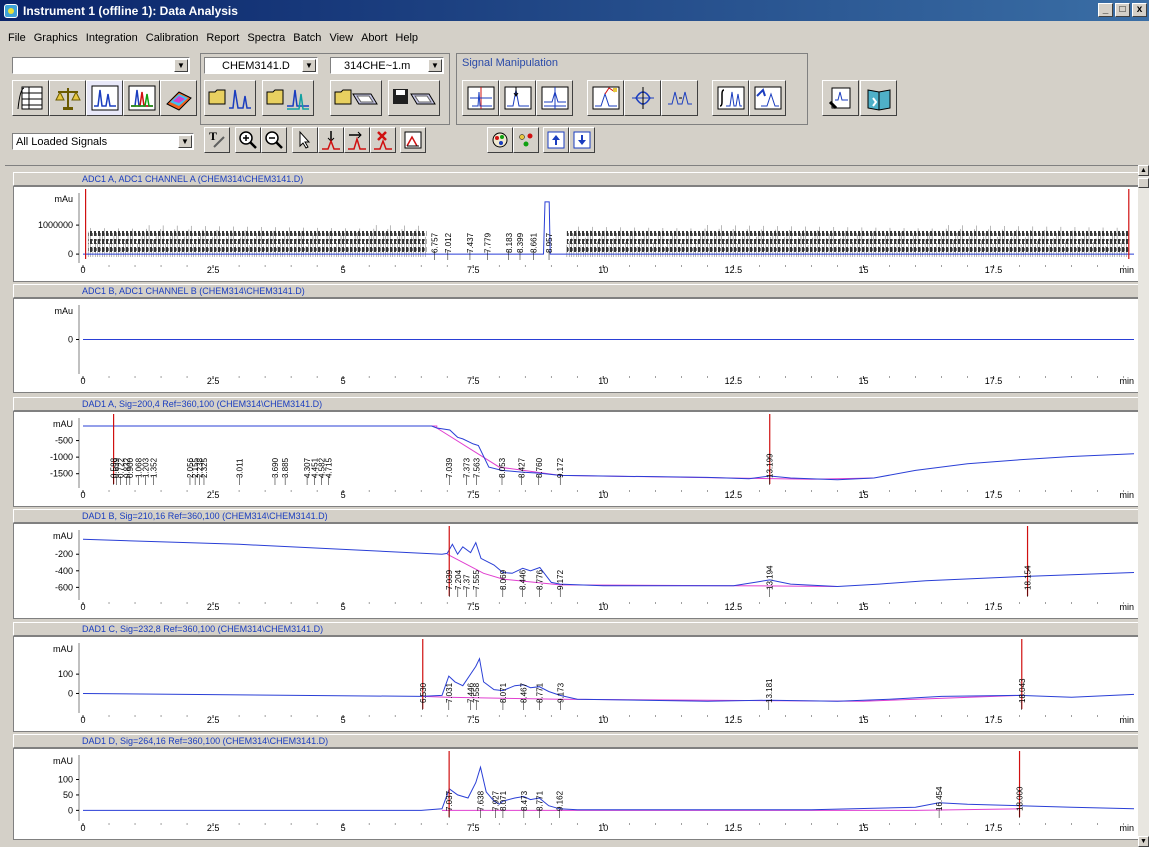 This screenshot has width=1149, height=847. I want to click on menu-file: File, so click(17, 40).